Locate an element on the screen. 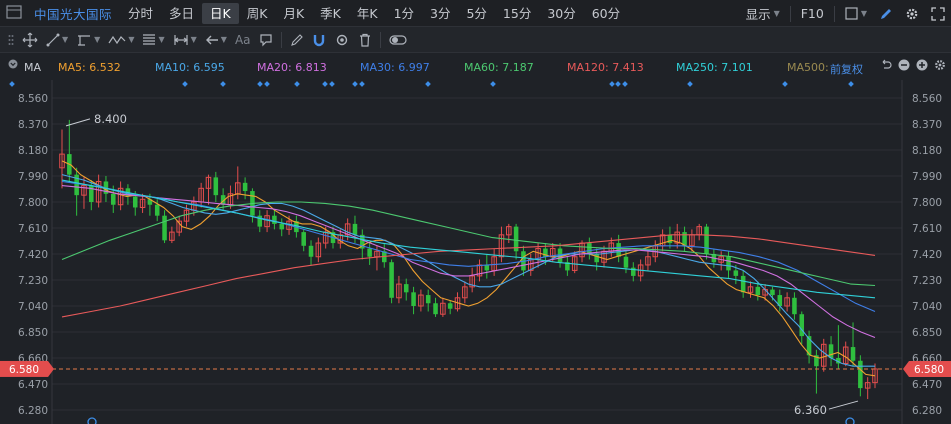 This screenshot has width=951, height=424. gear-icon is located at coordinates (940, 65).